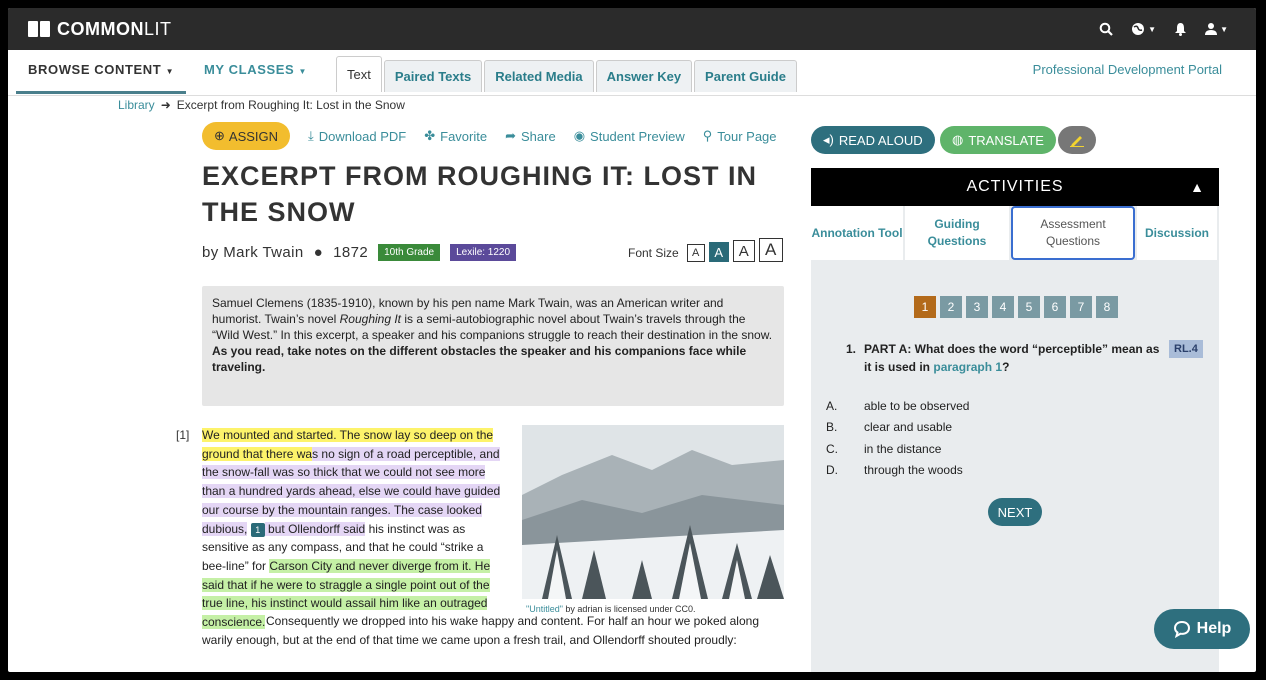  What do you see at coordinates (857, 233) in the screenshot?
I see `tab-annotation-tool: Annotation Tool` at bounding box center [857, 233].